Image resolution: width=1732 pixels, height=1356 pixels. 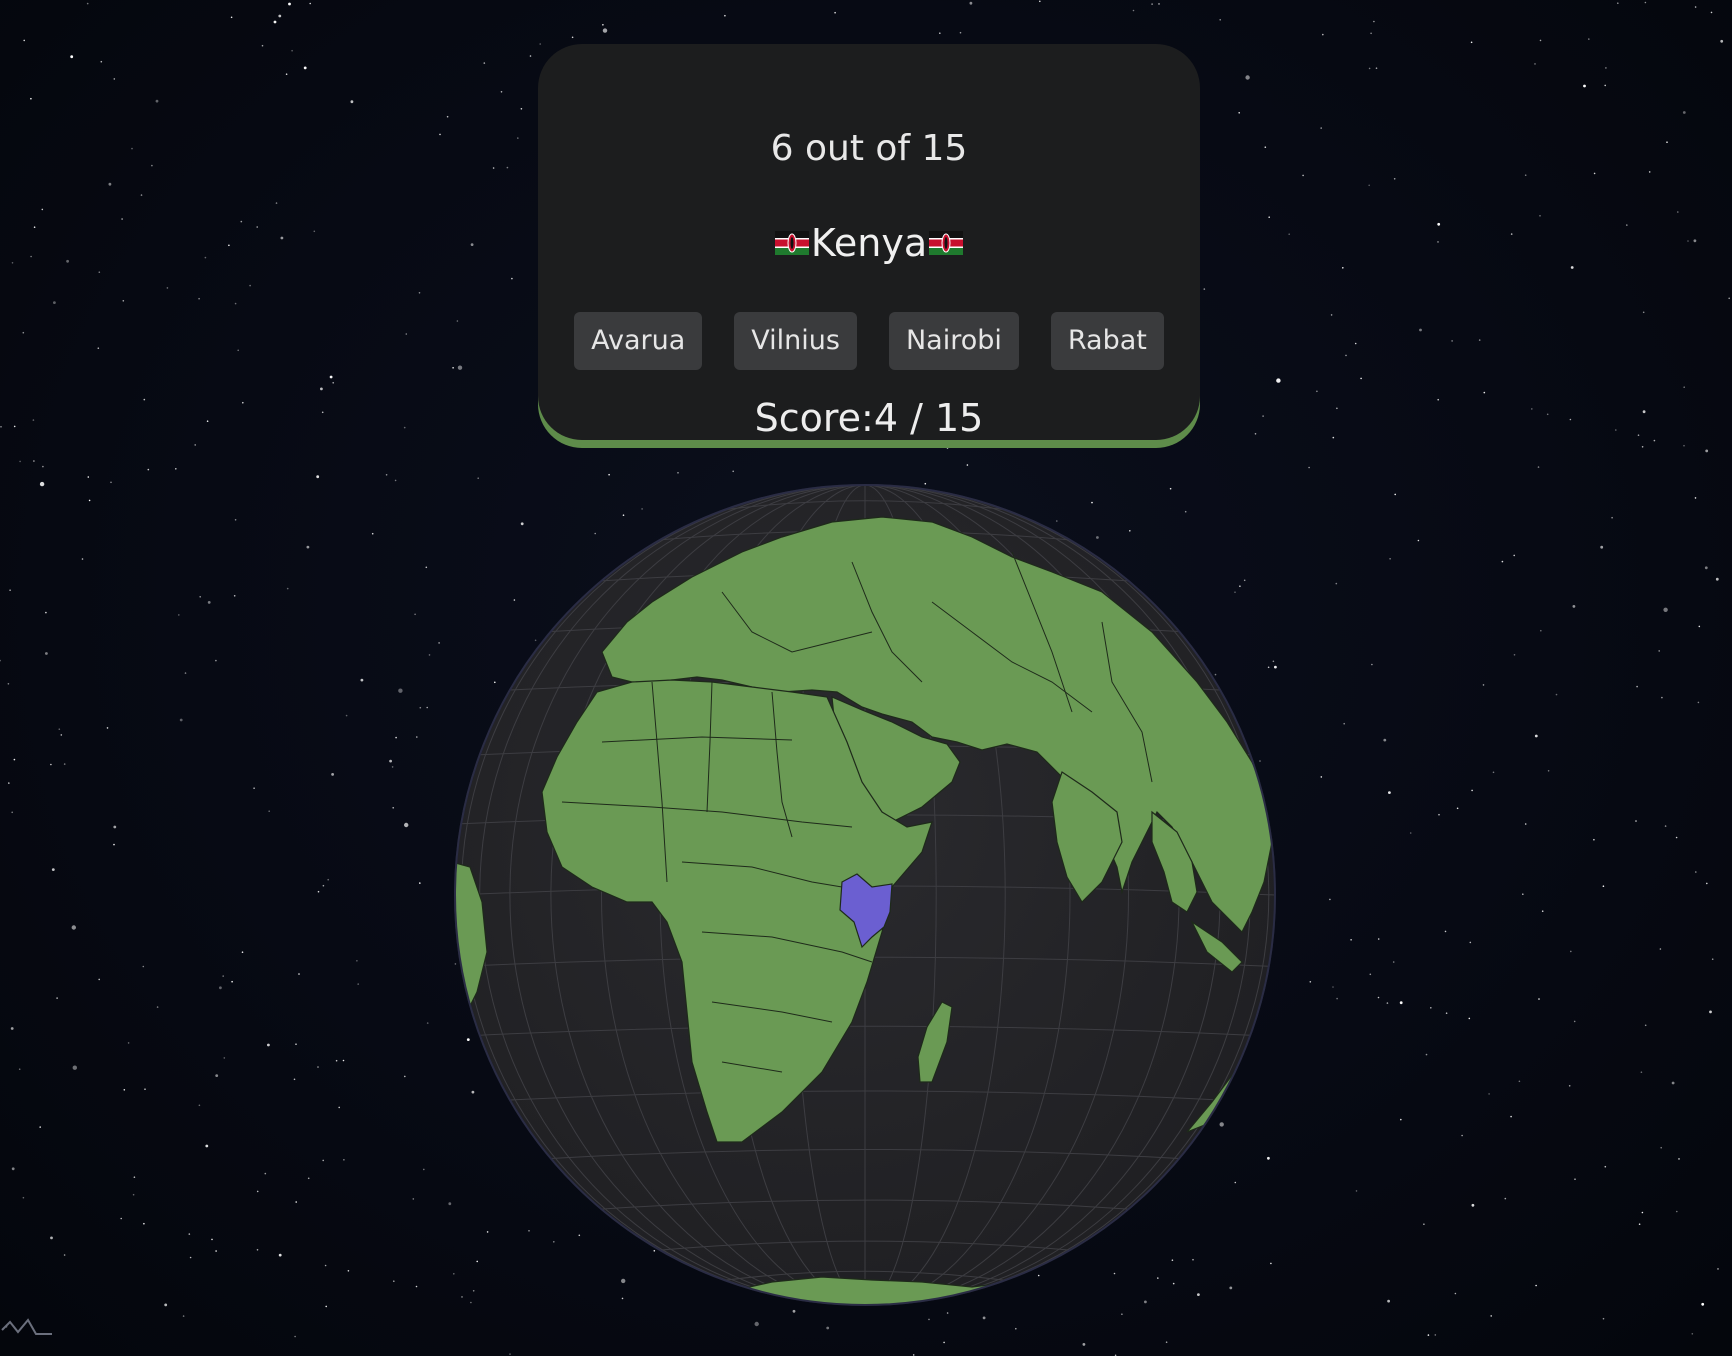 What do you see at coordinates (795, 341) in the screenshot?
I see `answer-button-vilnius: Vilnius` at bounding box center [795, 341].